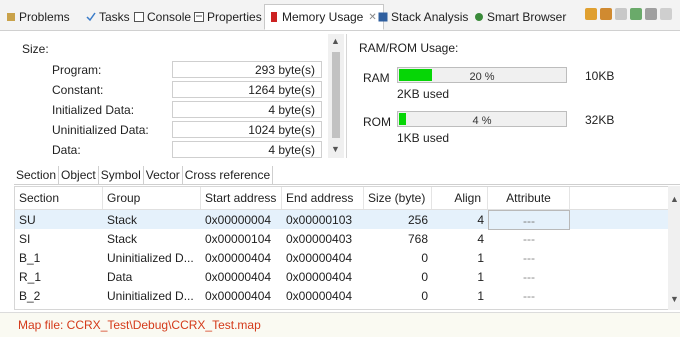  I want to click on usage-used: 1KB used, so click(423, 138).